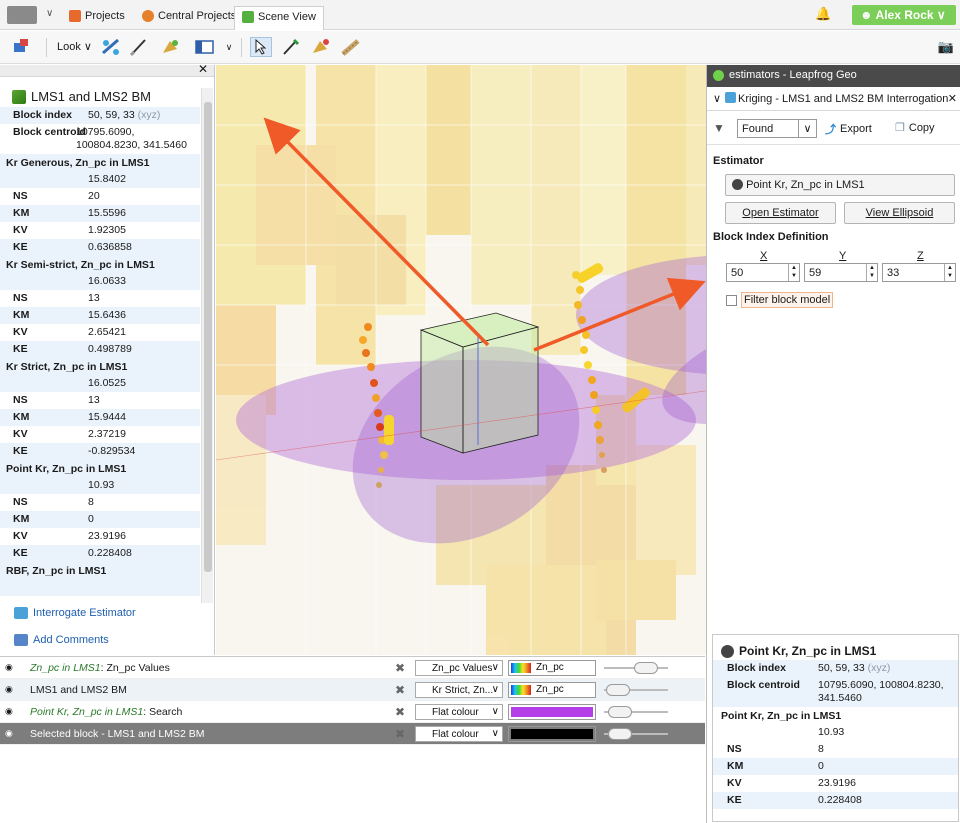 This screenshot has height=823, width=960. Describe the element at coordinates (848, 129) in the screenshot. I see `export-button: ⤴ Export` at that location.